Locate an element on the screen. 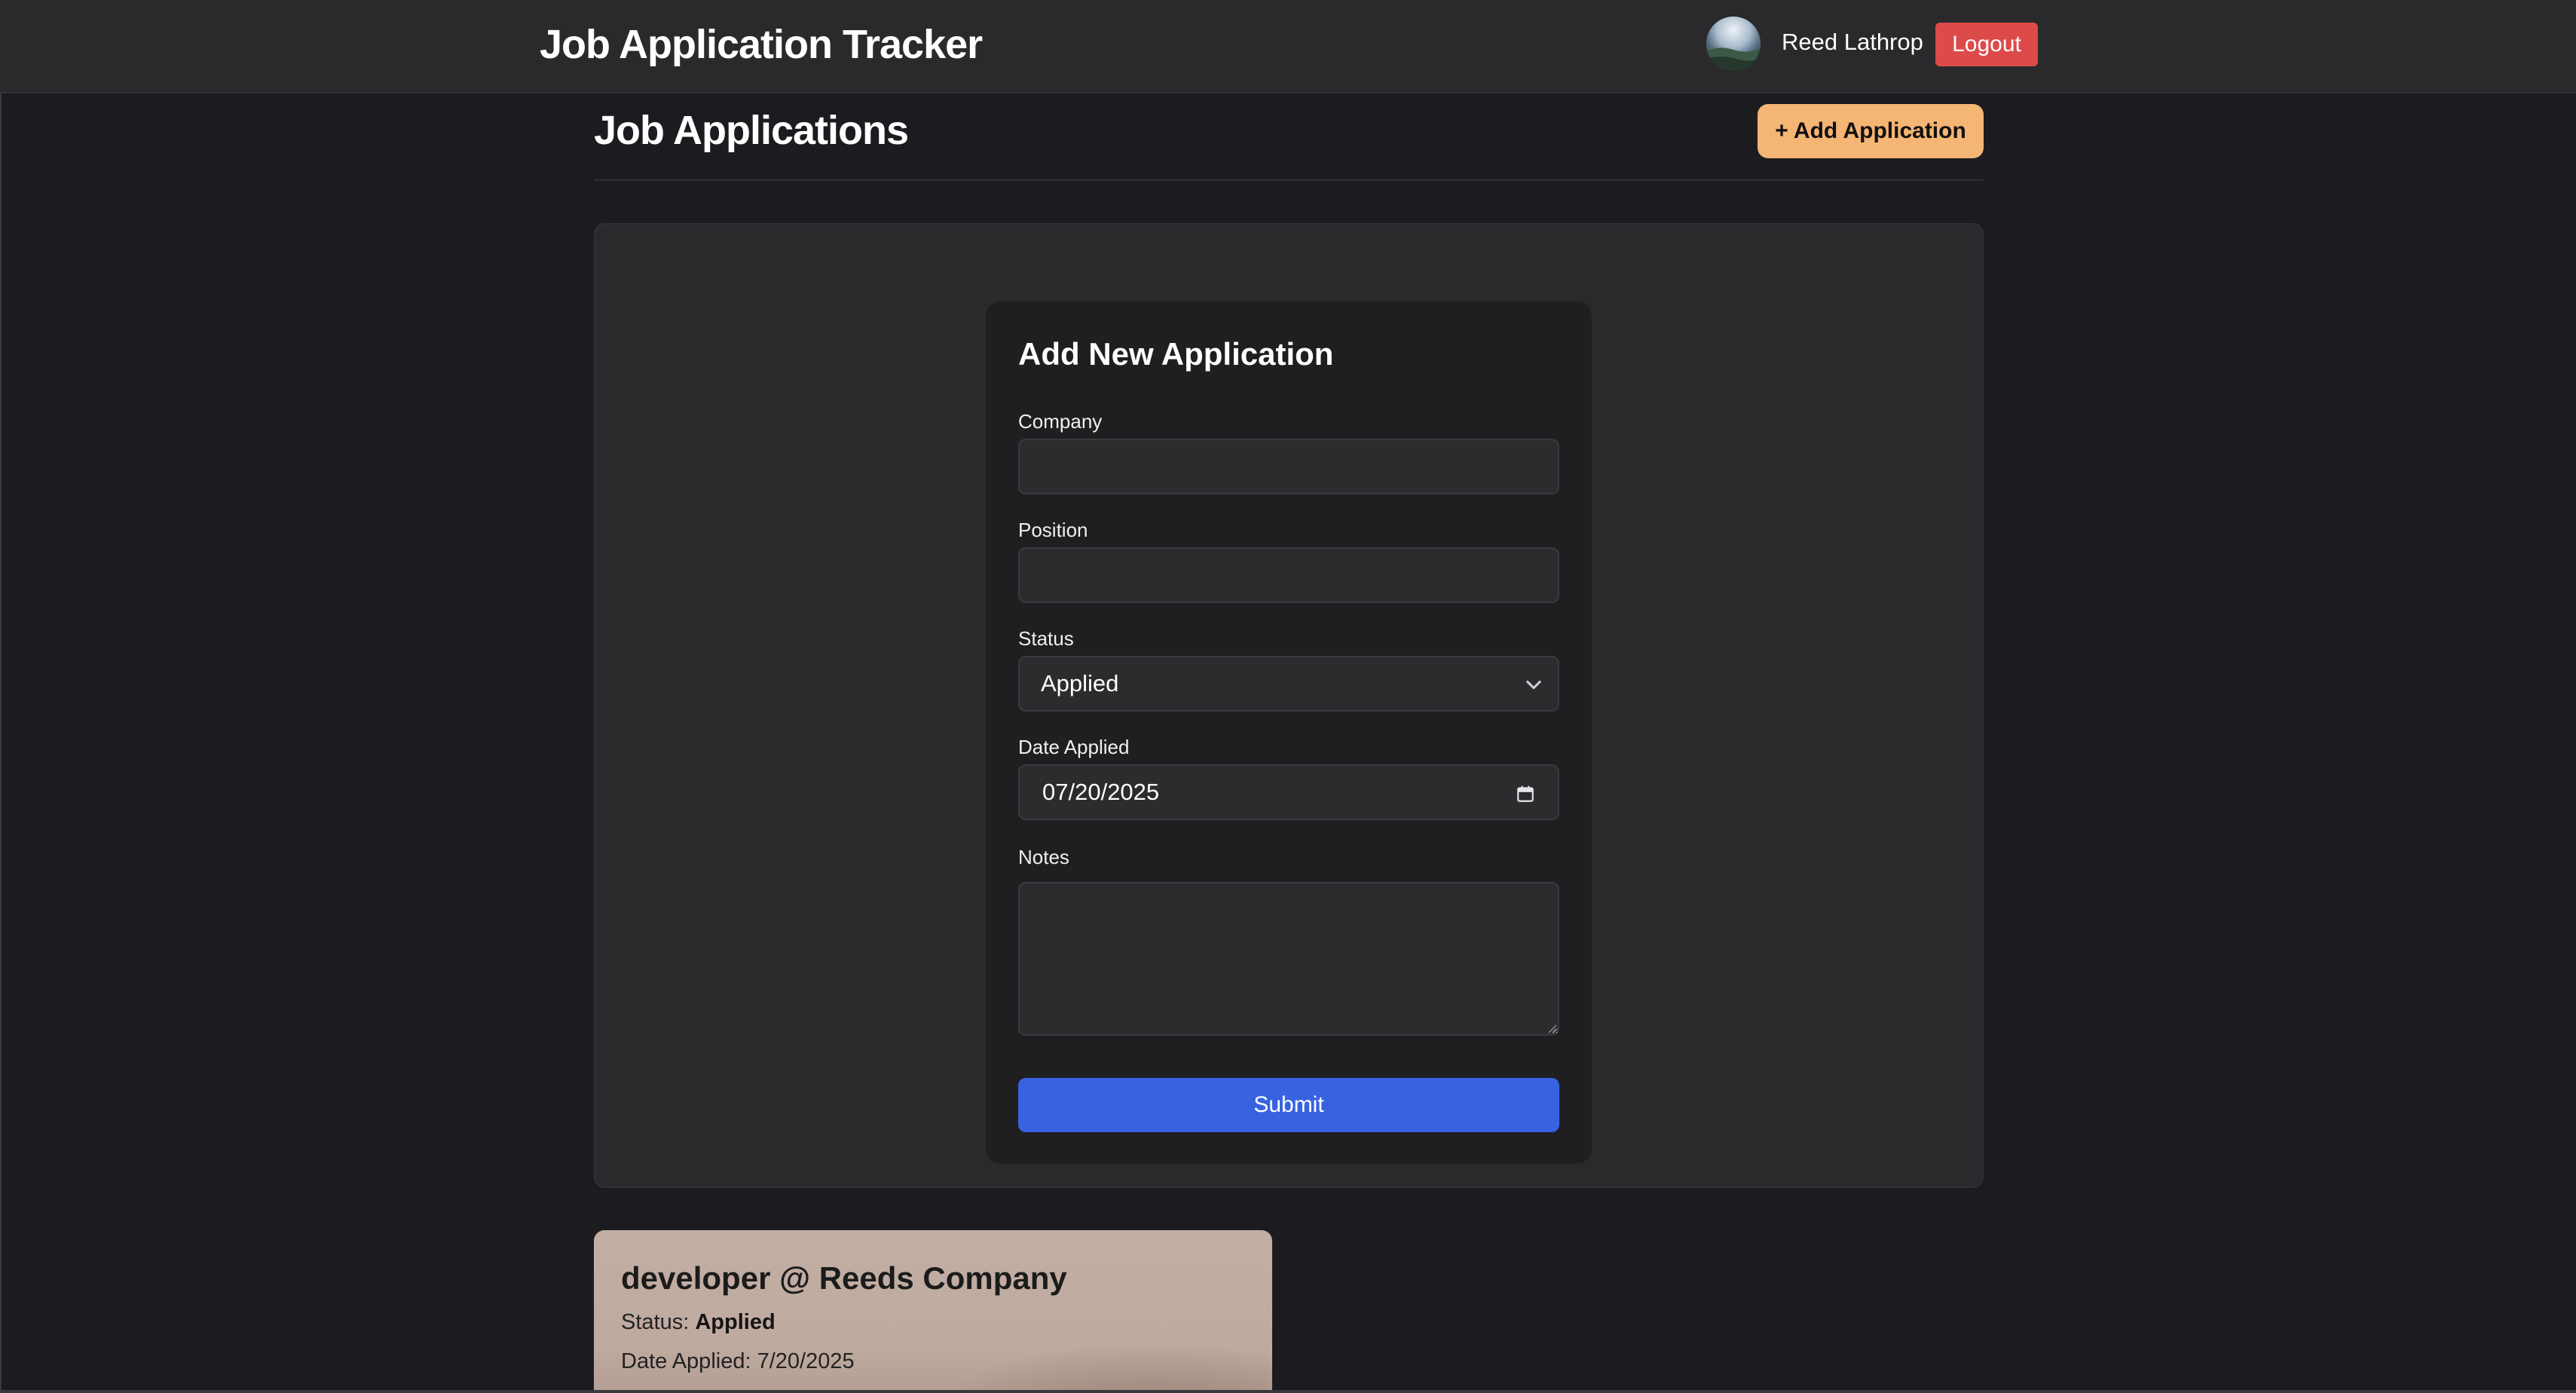 This screenshot has width=2576, height=1393. application-title: developer @ Reeds Company is located at coordinates (844, 1278).